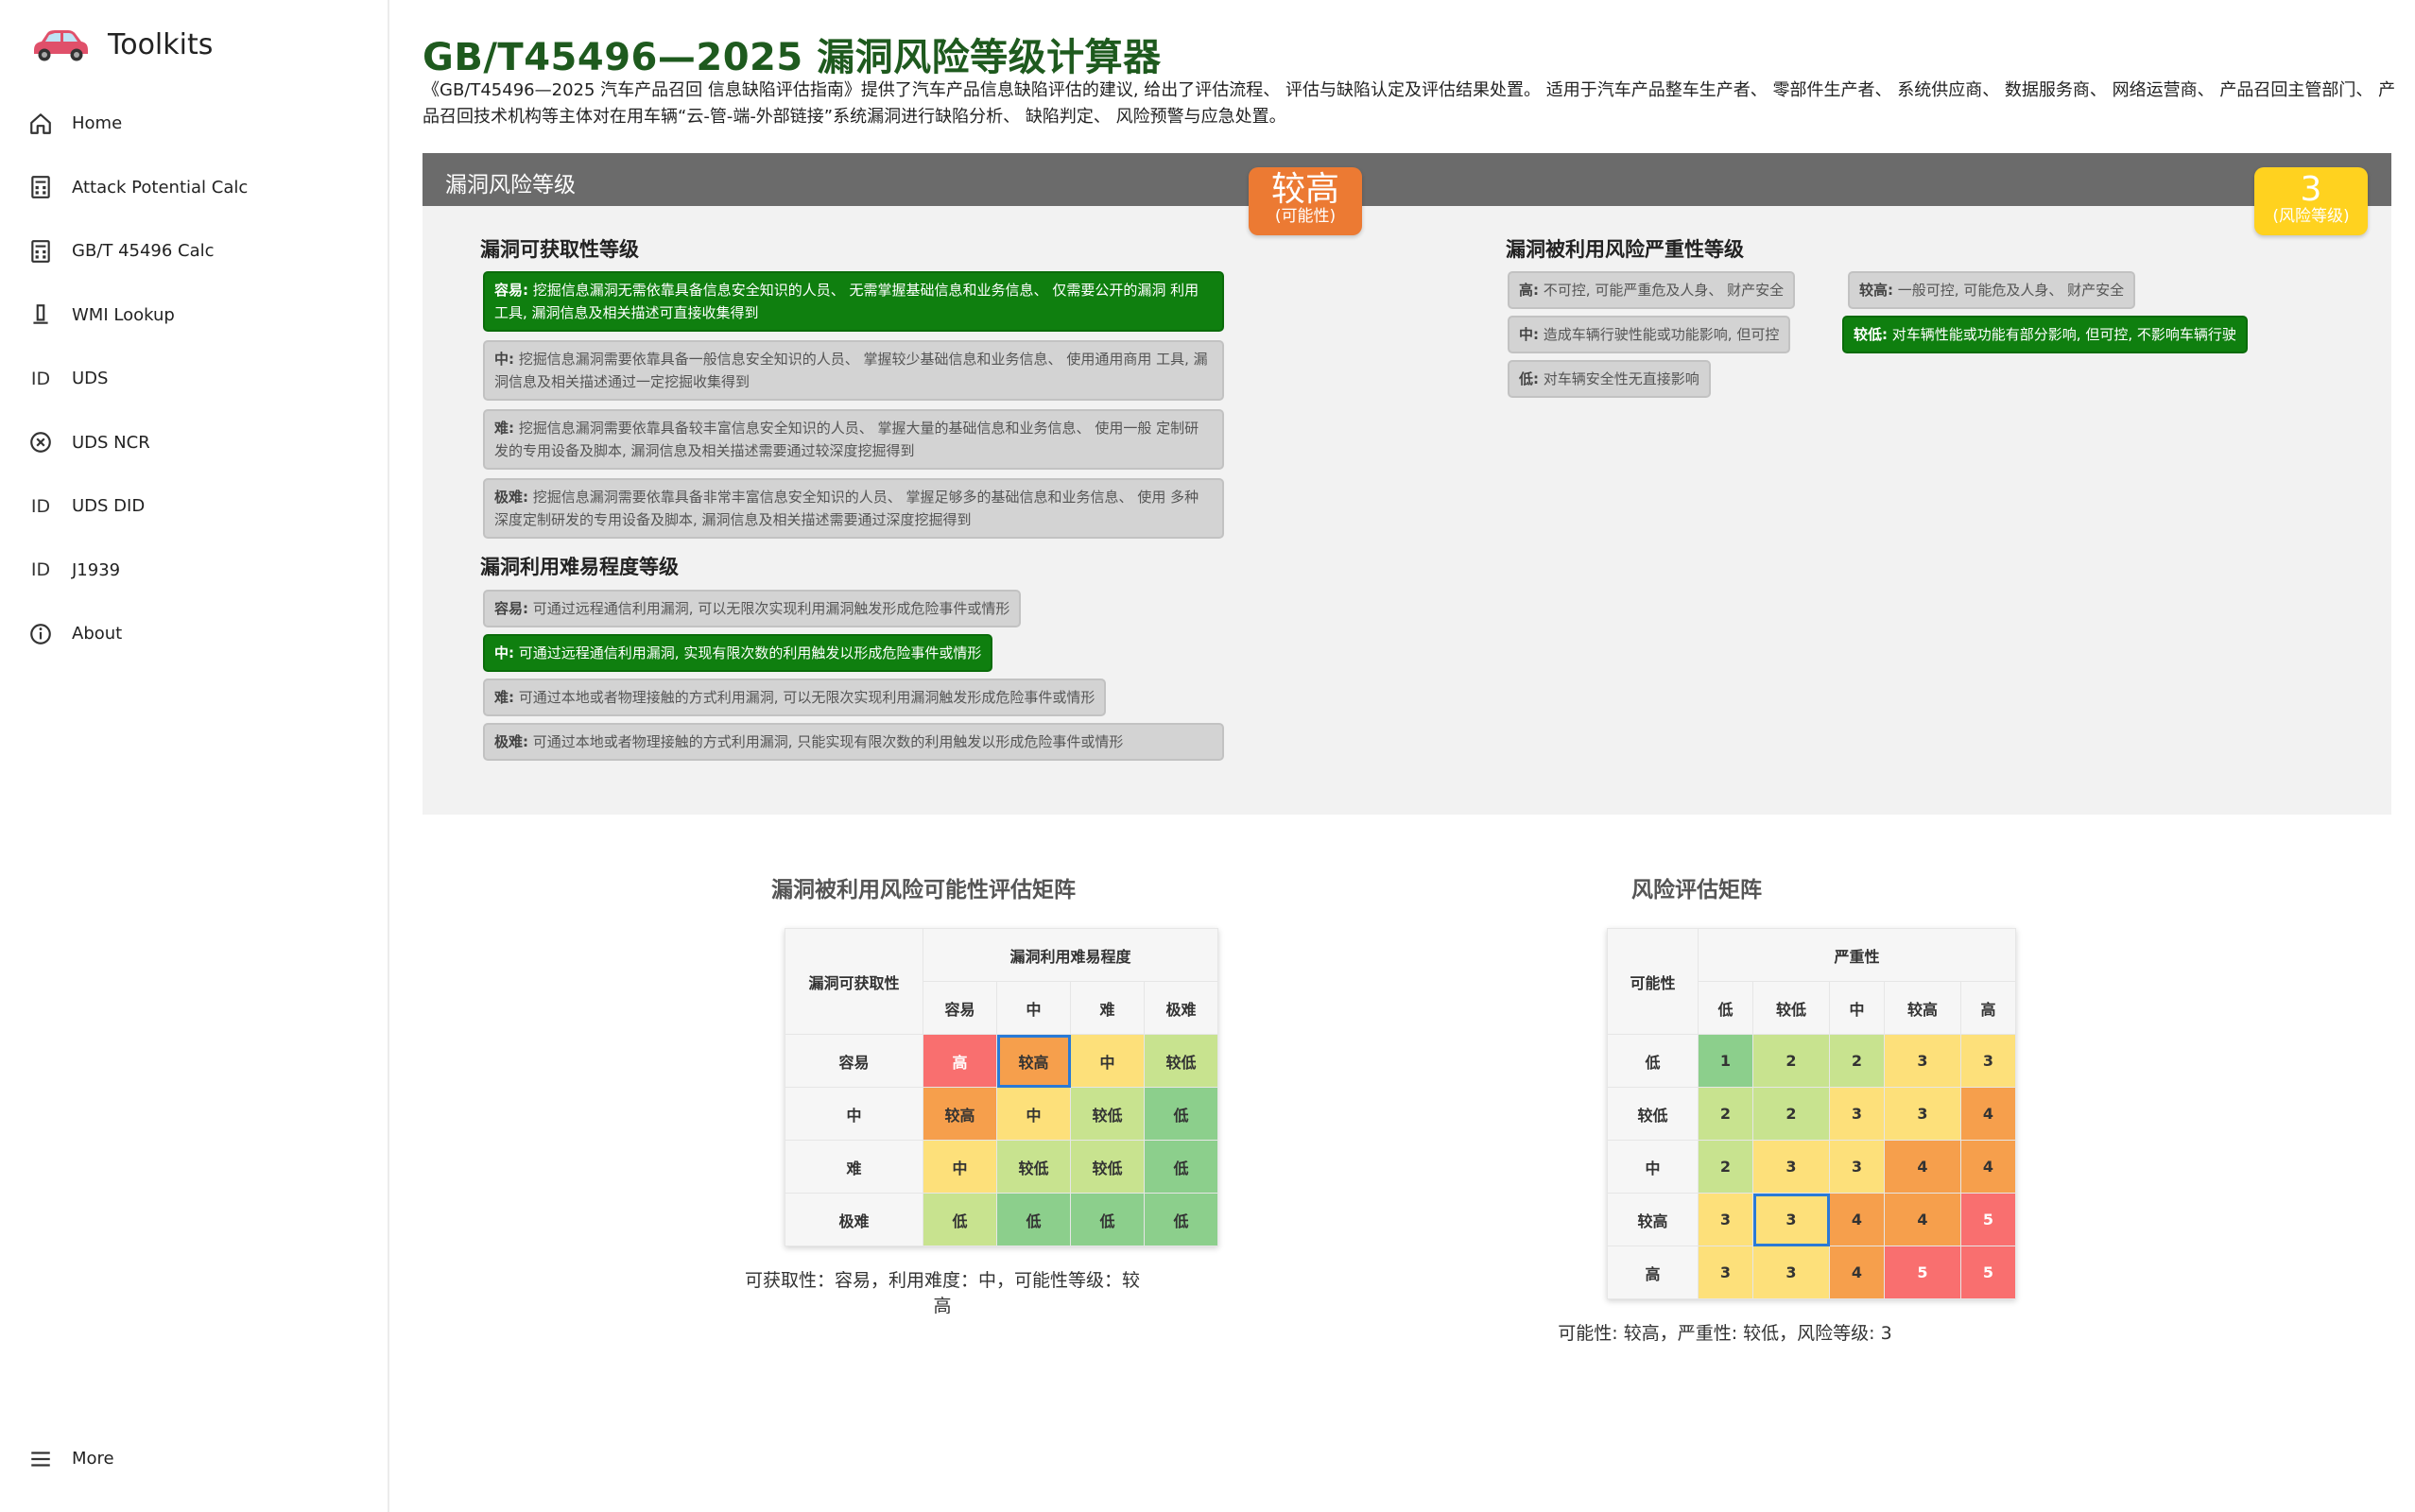 The width and height of the screenshot is (2415, 1512). What do you see at coordinates (194, 443) in the screenshot?
I see `sidebar-item-uds-ncr: UDS NCR` at bounding box center [194, 443].